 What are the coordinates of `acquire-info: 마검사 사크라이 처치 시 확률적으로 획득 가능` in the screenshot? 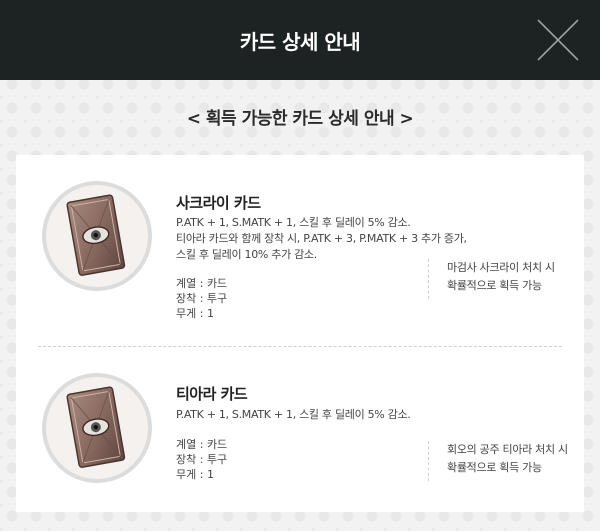 It's located at (503, 279).